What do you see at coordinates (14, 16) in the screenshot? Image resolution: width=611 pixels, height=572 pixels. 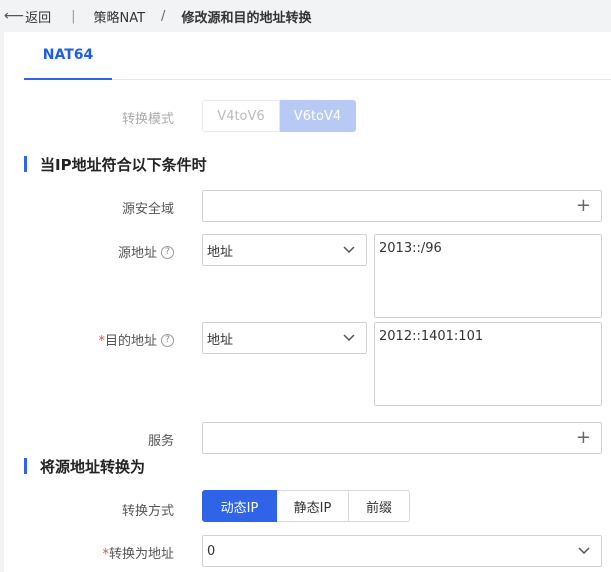 I see `back-arrow-icon: ⟵` at bounding box center [14, 16].